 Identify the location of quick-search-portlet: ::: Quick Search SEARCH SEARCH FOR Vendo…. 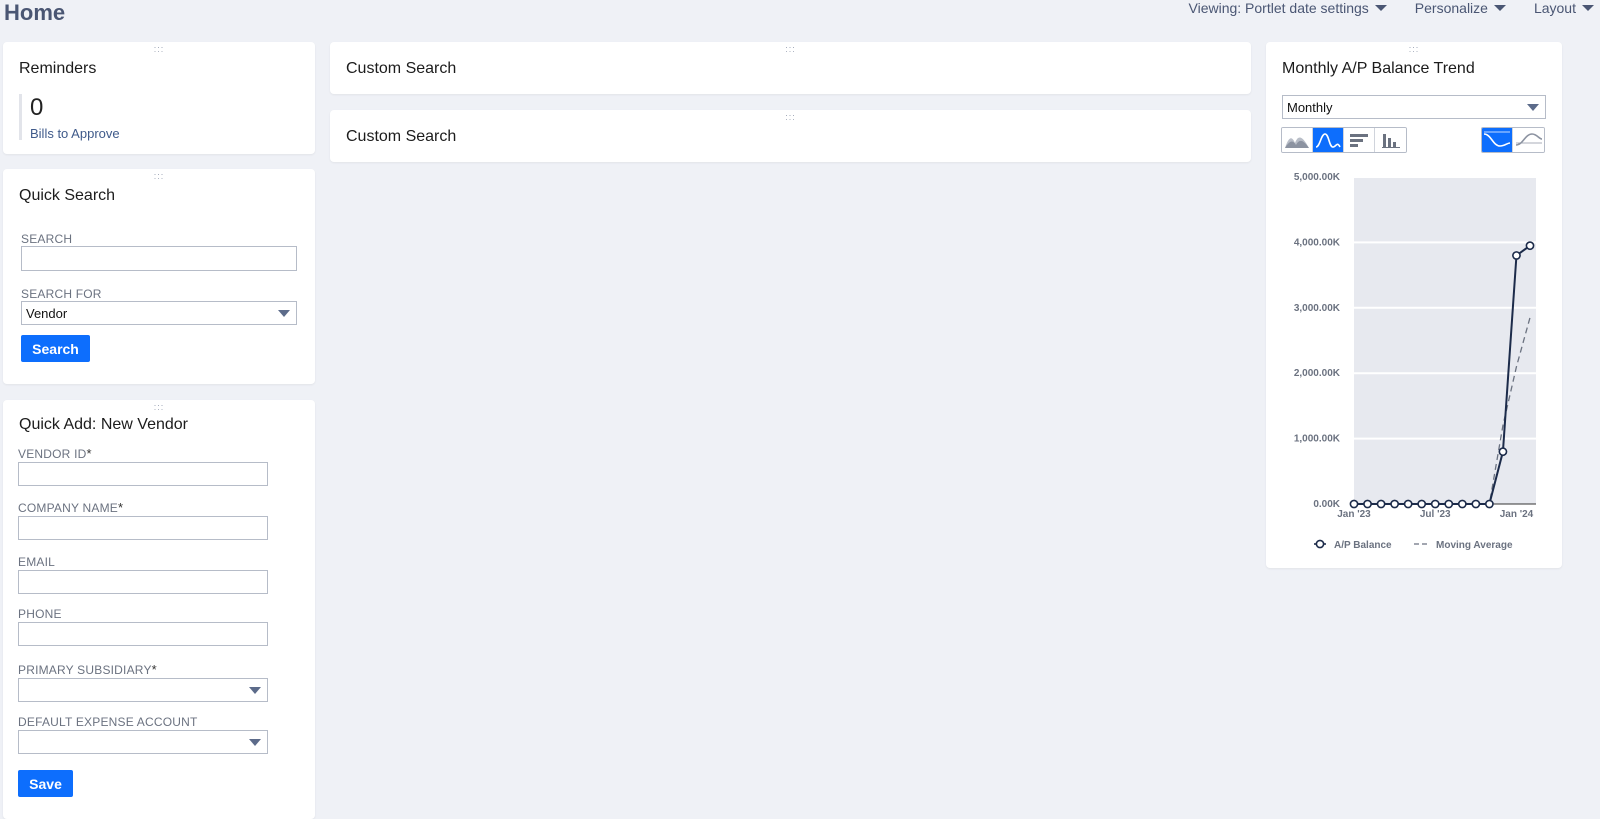
(159, 276).